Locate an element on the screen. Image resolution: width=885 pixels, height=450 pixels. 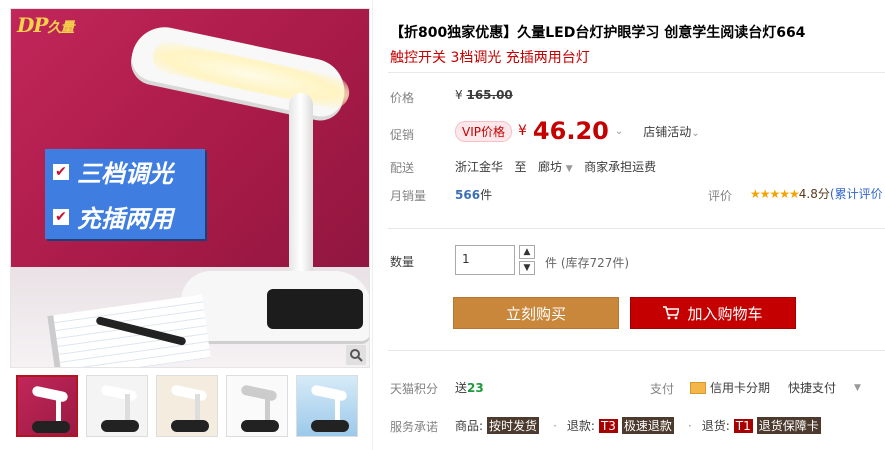
shipping-info: 浙江金华 至 廊坊 ▼ 商家承担运费 is located at coordinates (556, 167).